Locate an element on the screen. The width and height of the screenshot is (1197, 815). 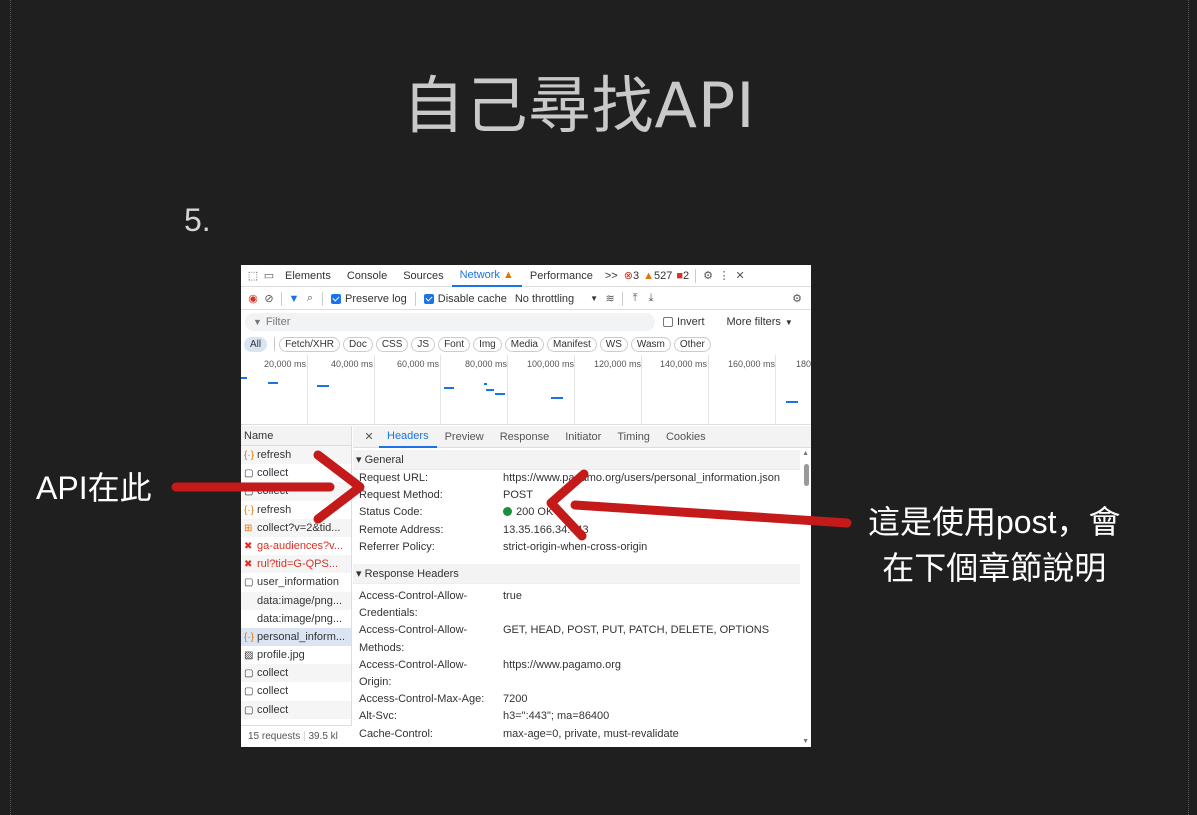
response-headers-section-header: ▾ Response Headers is located at coordinates (576, 574).